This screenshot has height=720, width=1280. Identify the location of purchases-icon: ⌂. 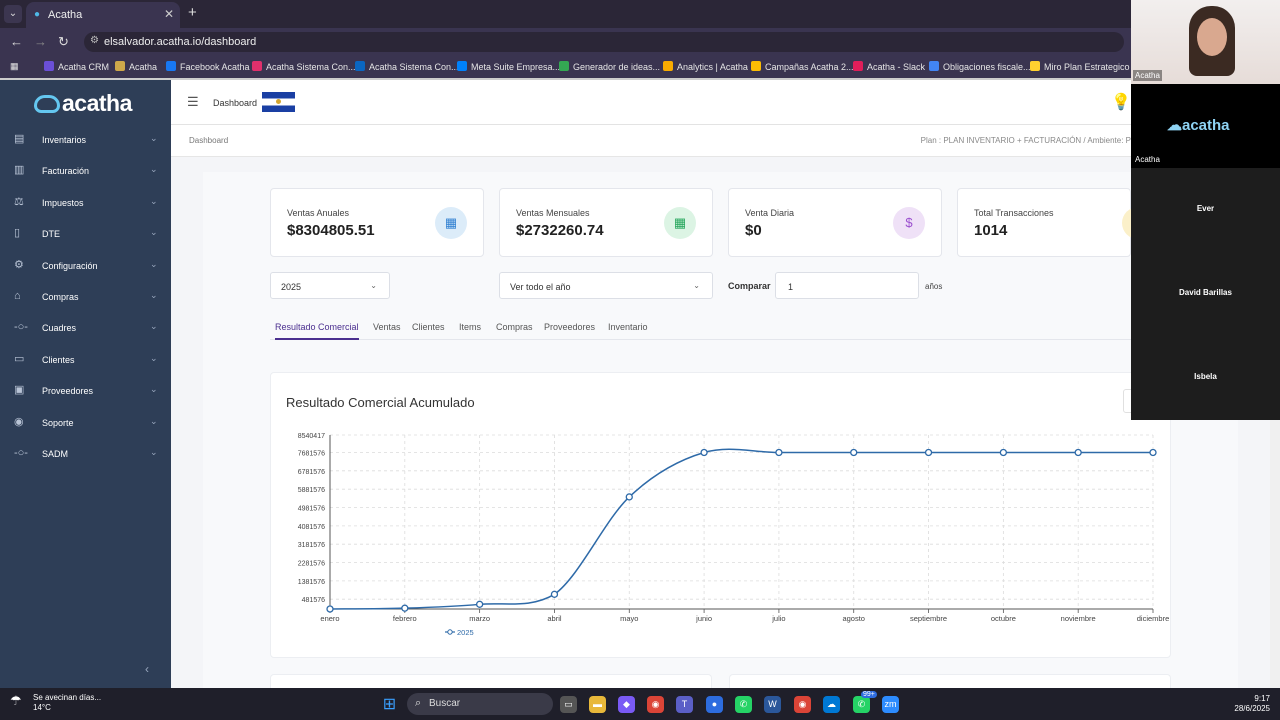
(17, 296).